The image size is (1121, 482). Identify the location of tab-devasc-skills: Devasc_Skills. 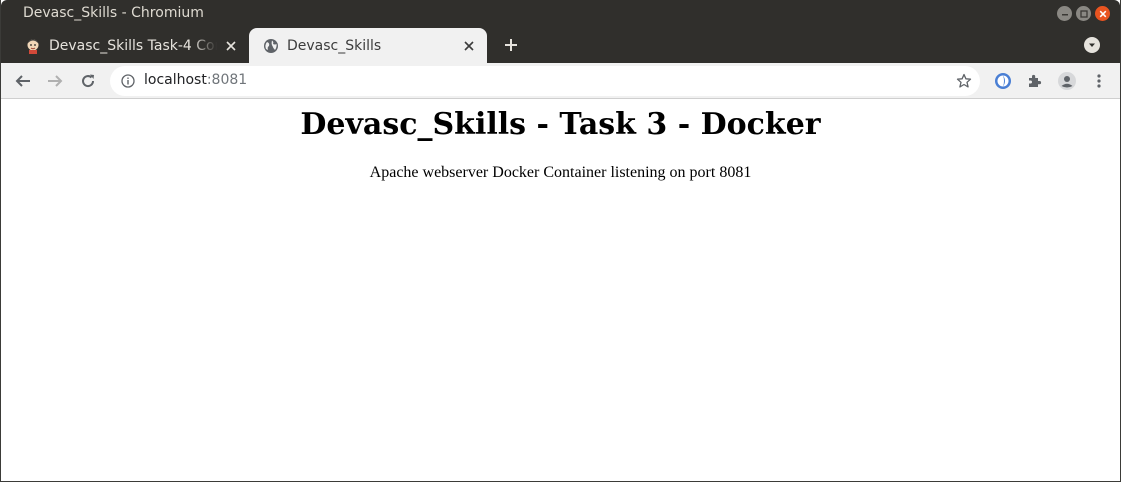
(368, 45).